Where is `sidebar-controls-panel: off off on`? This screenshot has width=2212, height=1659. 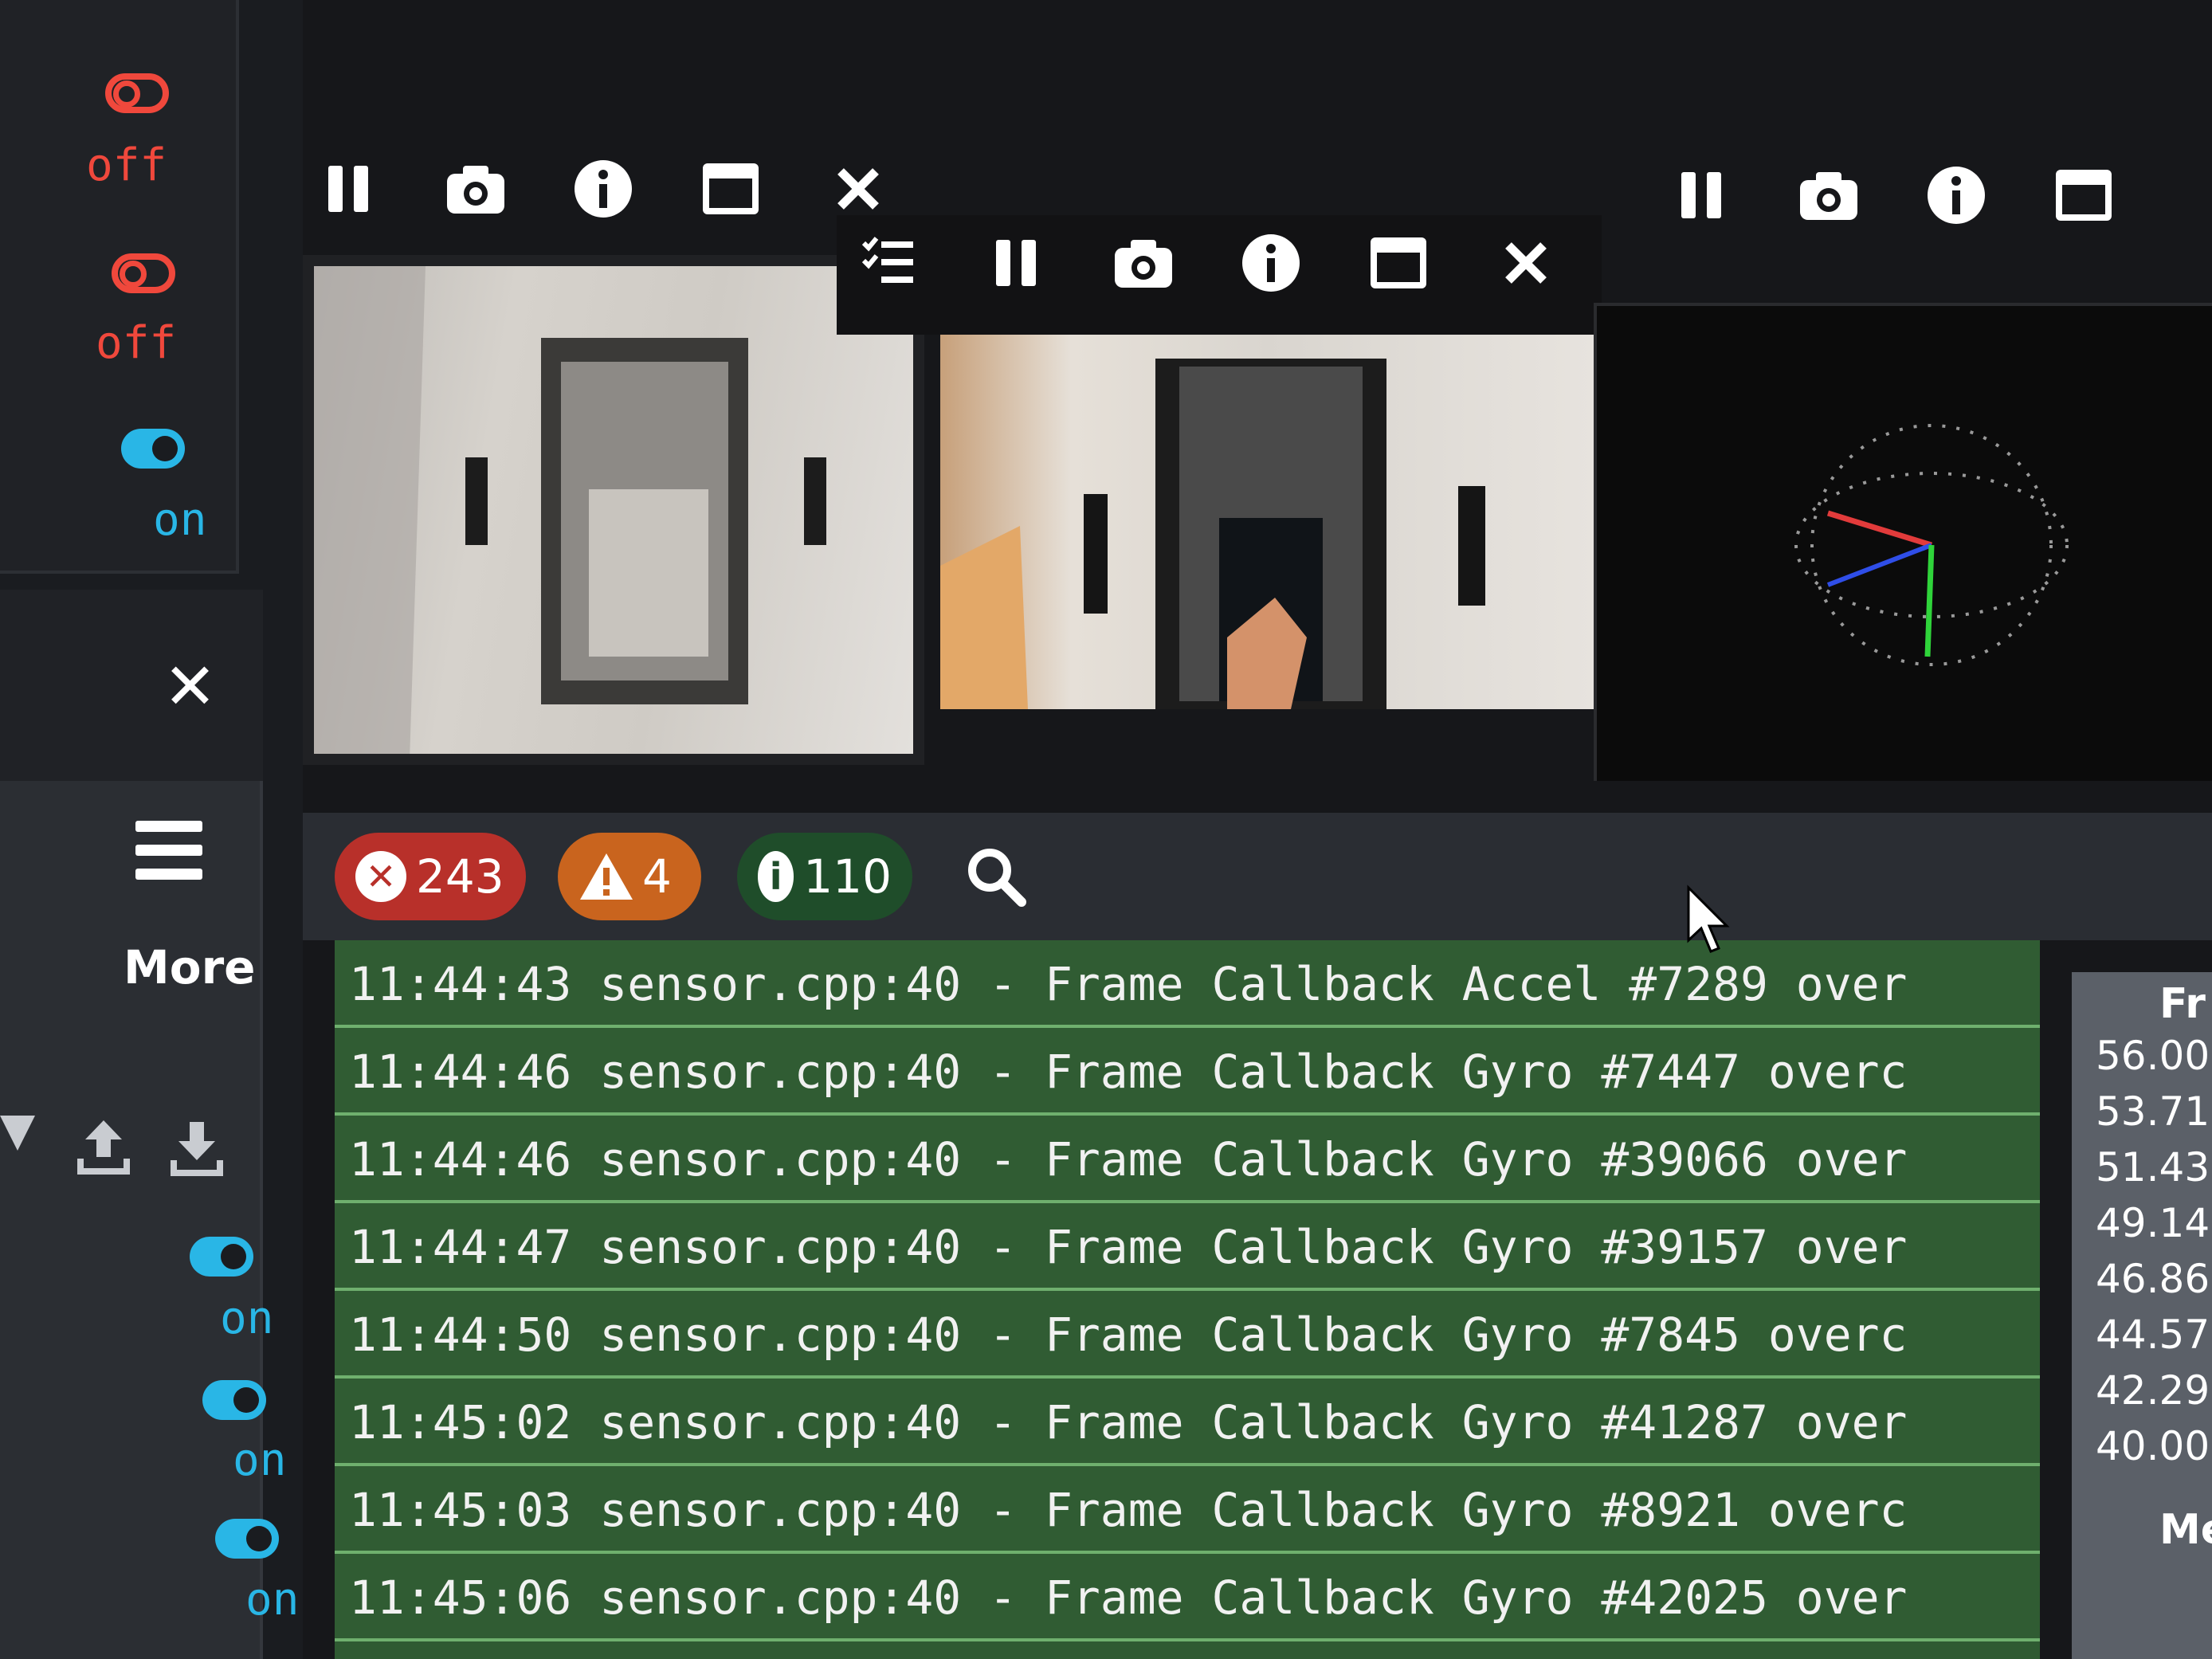 sidebar-controls-panel: off off on is located at coordinates (119, 287).